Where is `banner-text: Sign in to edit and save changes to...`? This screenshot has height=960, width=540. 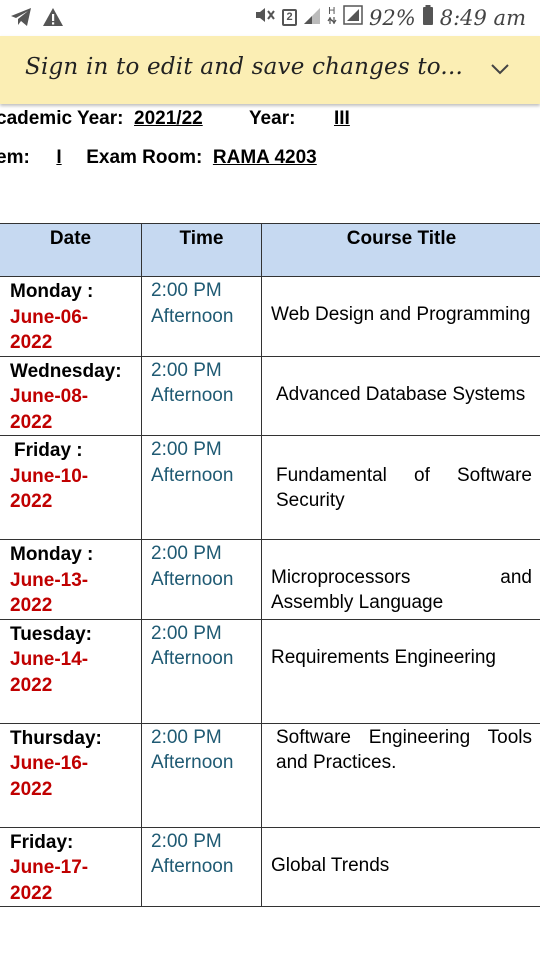 banner-text: Sign in to edit and save changes to... is located at coordinates (244, 67).